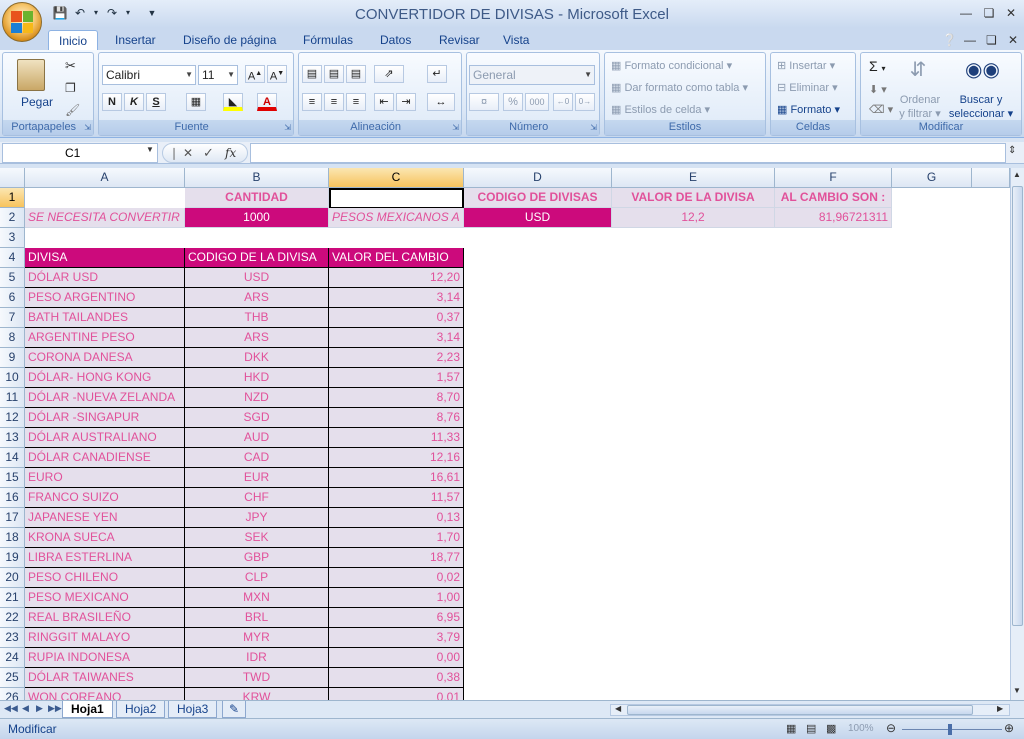 The width and height of the screenshot is (1024, 739). What do you see at coordinates (105, 678) in the screenshot?
I see `table-cell-divisa: DÓLAR TAIWANES` at bounding box center [105, 678].